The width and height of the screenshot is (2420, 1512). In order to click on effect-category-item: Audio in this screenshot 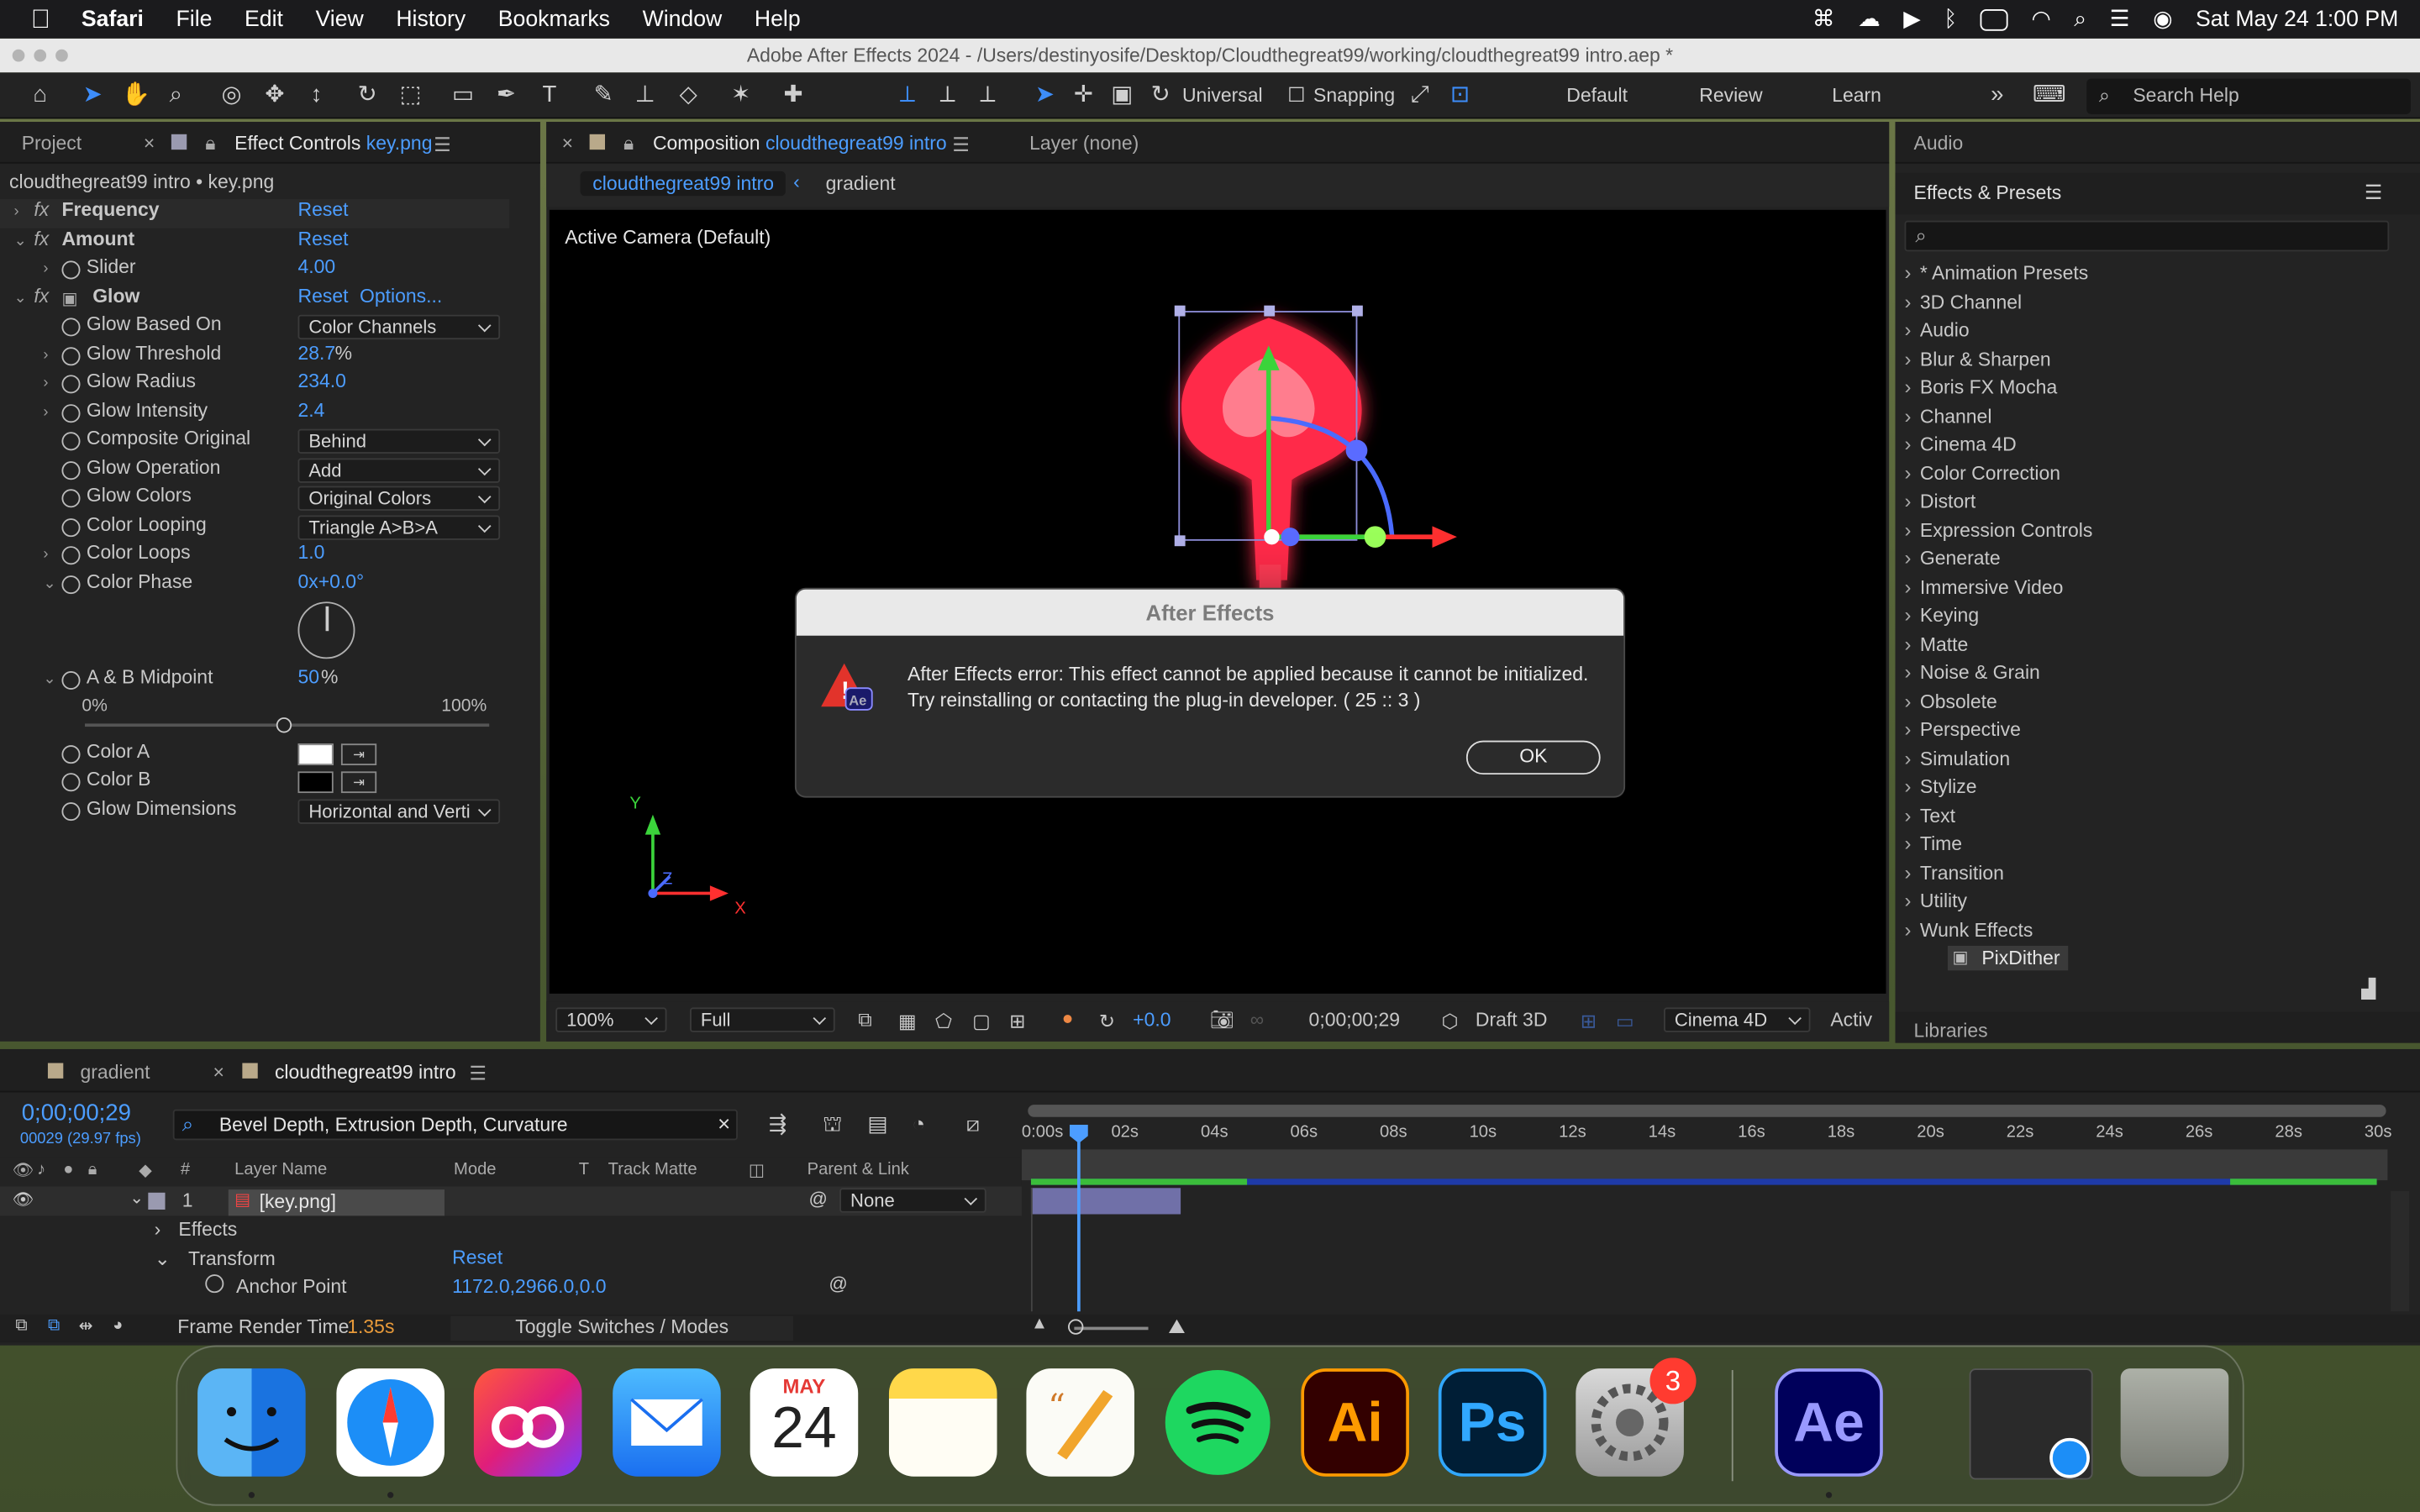, I will do `click(1937, 329)`.